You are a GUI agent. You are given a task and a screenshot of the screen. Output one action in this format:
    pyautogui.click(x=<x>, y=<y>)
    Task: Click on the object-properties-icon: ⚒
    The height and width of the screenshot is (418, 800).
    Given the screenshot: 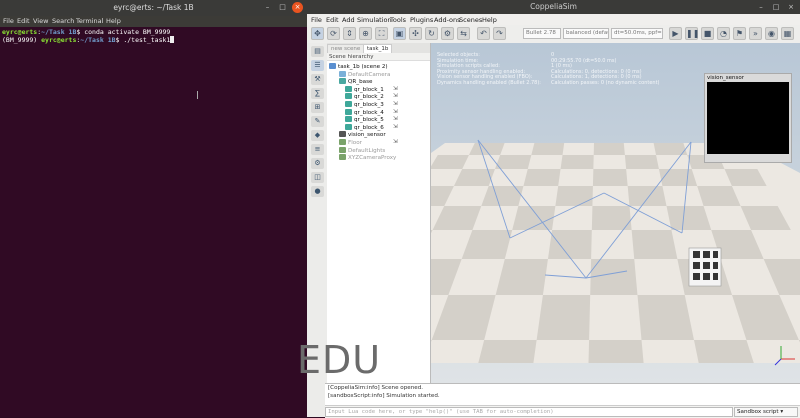 What is the action you would take?
    pyautogui.click(x=317, y=79)
    